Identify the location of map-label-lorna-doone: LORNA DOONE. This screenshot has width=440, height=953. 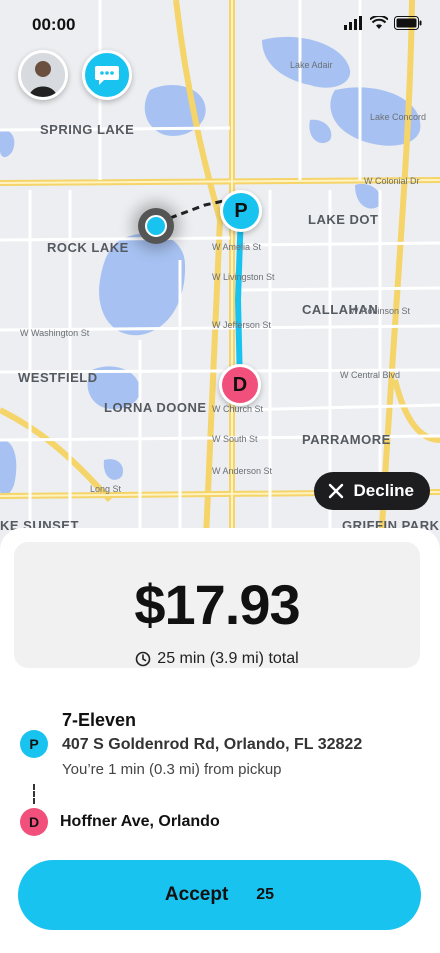
(155, 407).